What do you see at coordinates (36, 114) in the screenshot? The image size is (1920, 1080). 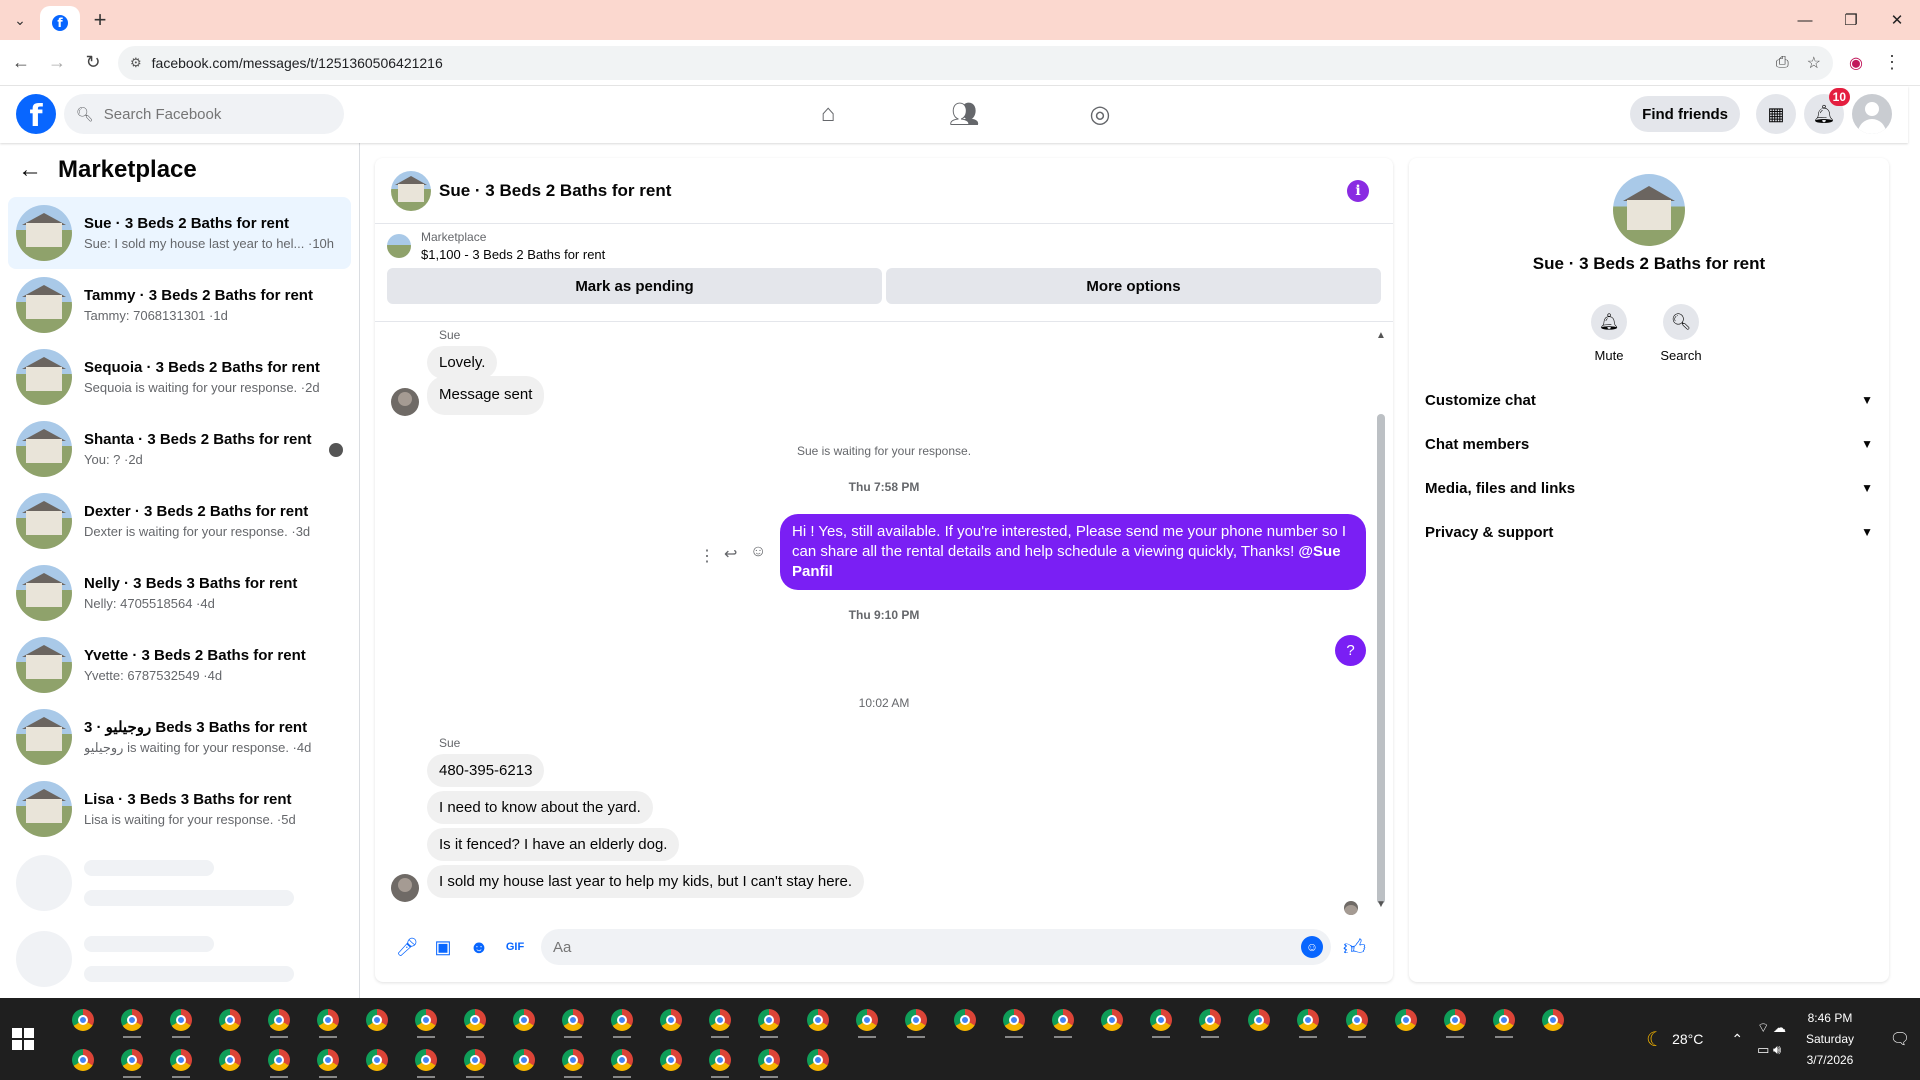 I see `facebook-logo-icon: f` at bounding box center [36, 114].